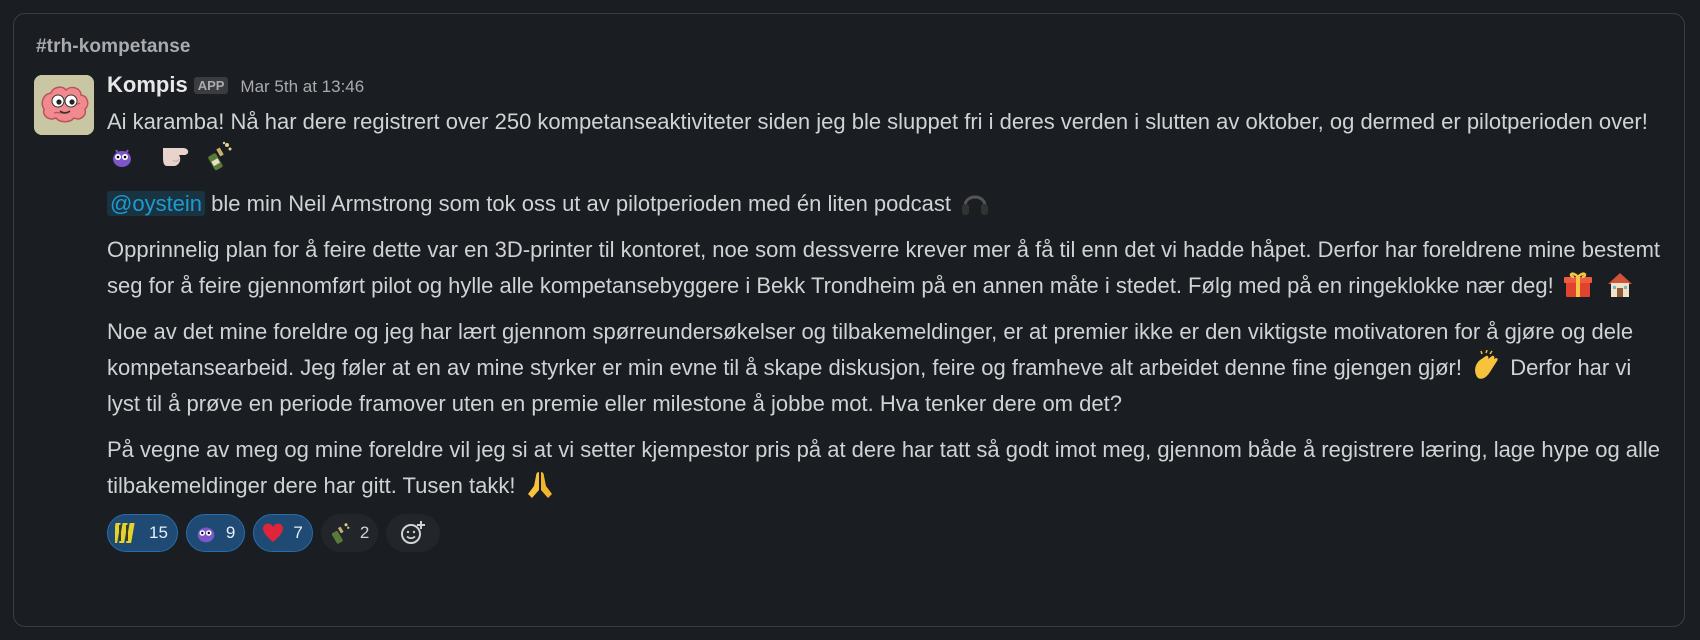 This screenshot has width=1700, height=640. Describe the element at coordinates (215, 533) in the screenshot. I see `reaction-purple-monster: 9` at that location.